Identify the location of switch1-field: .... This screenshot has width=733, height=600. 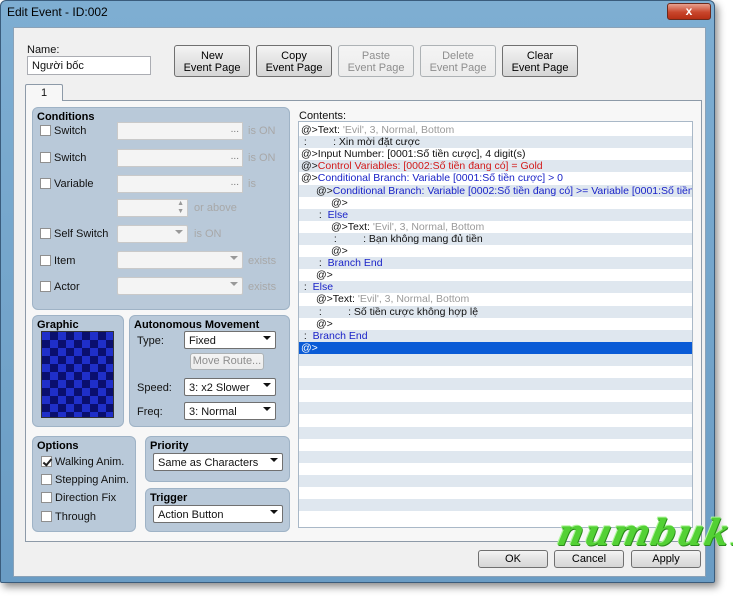
(180, 131).